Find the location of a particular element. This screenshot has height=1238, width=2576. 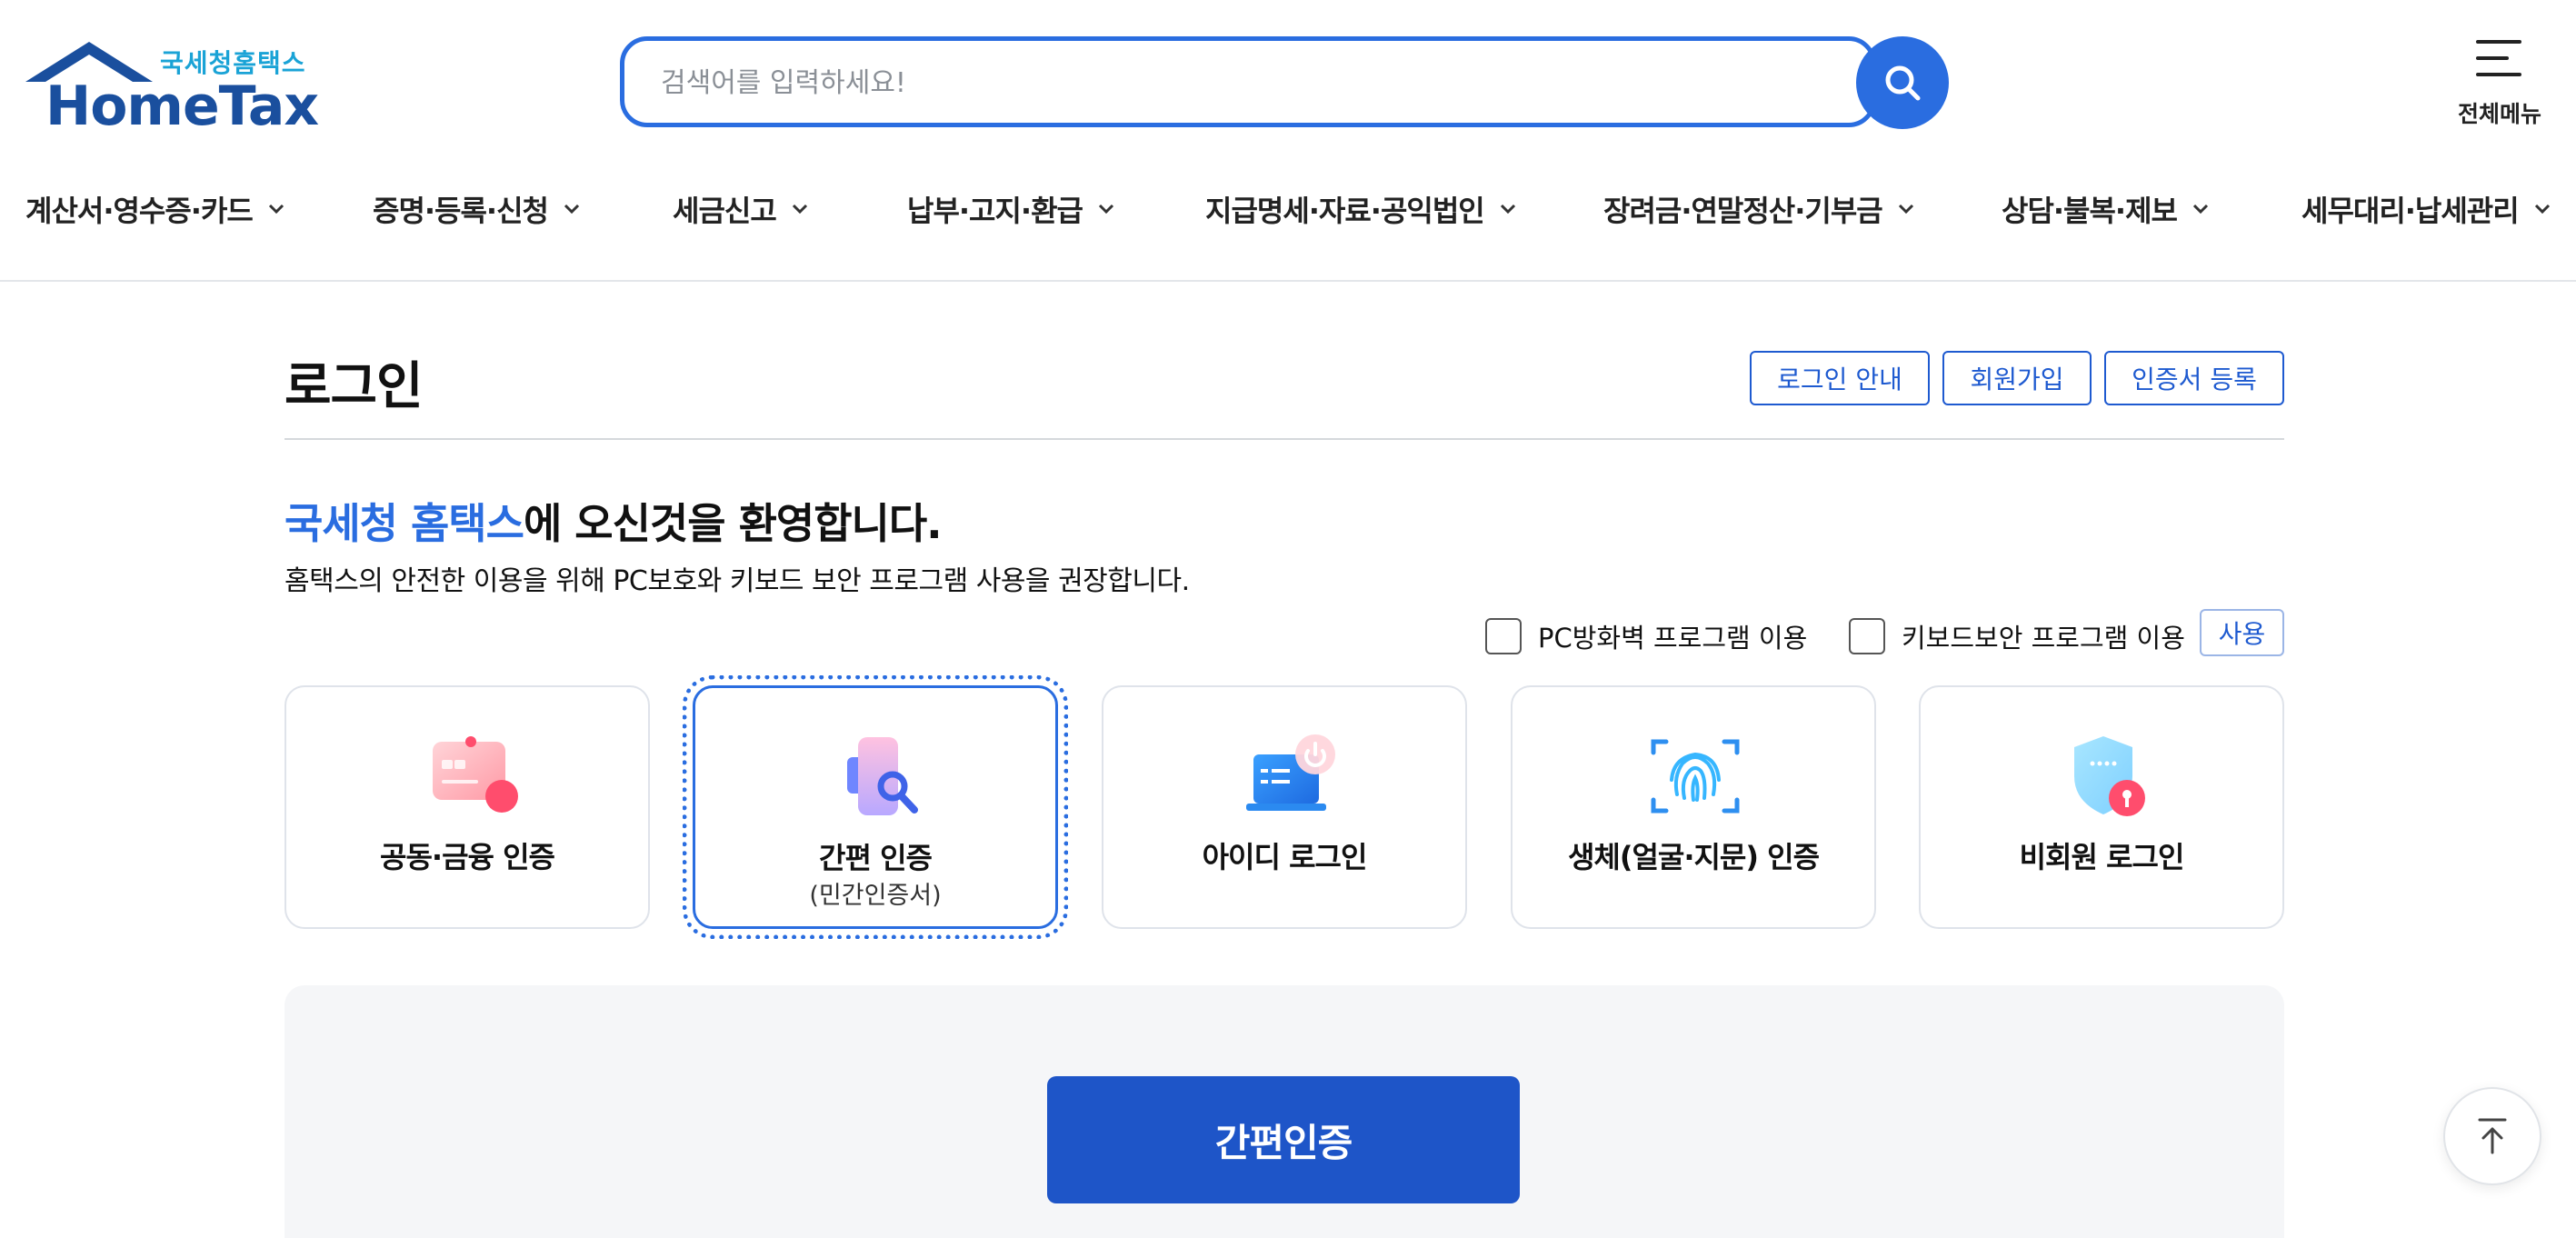

nav-item-tax-report: 세금신고 is located at coordinates (741, 209).